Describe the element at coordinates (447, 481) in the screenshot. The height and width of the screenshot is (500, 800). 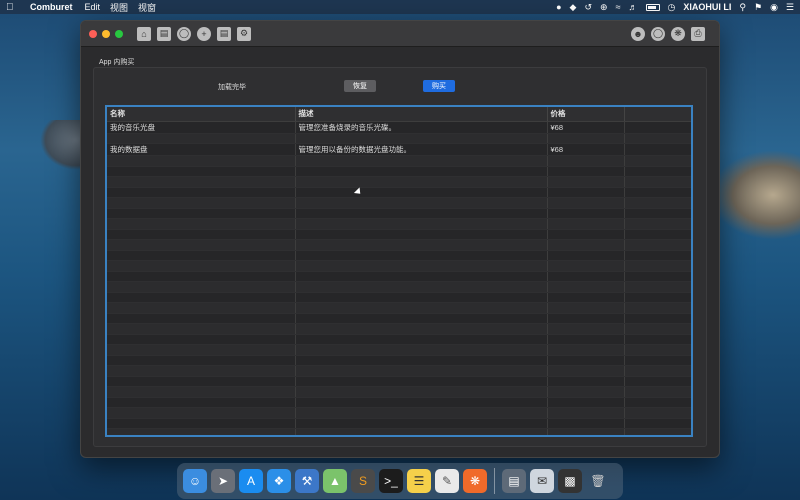
I see `textedit-icon: ✎` at that location.